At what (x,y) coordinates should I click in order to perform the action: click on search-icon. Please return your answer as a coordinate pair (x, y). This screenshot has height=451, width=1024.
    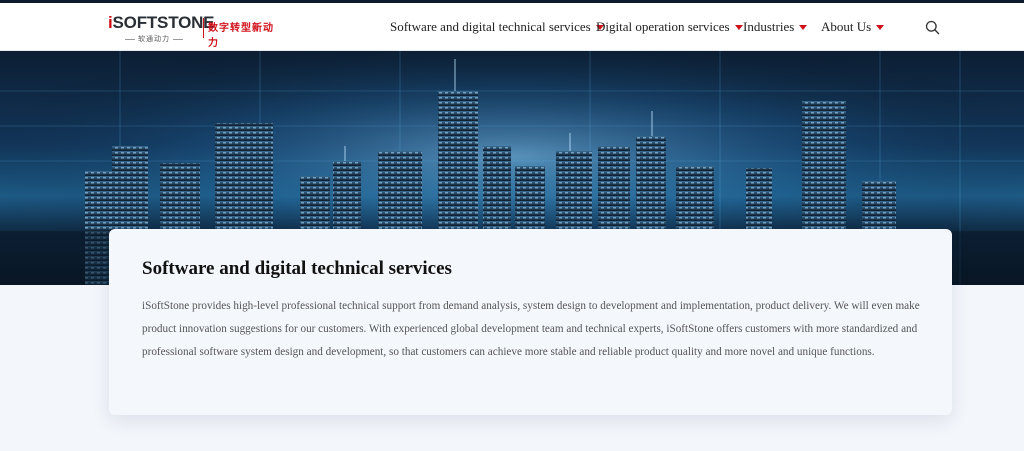
    Looking at the image, I should click on (932, 27).